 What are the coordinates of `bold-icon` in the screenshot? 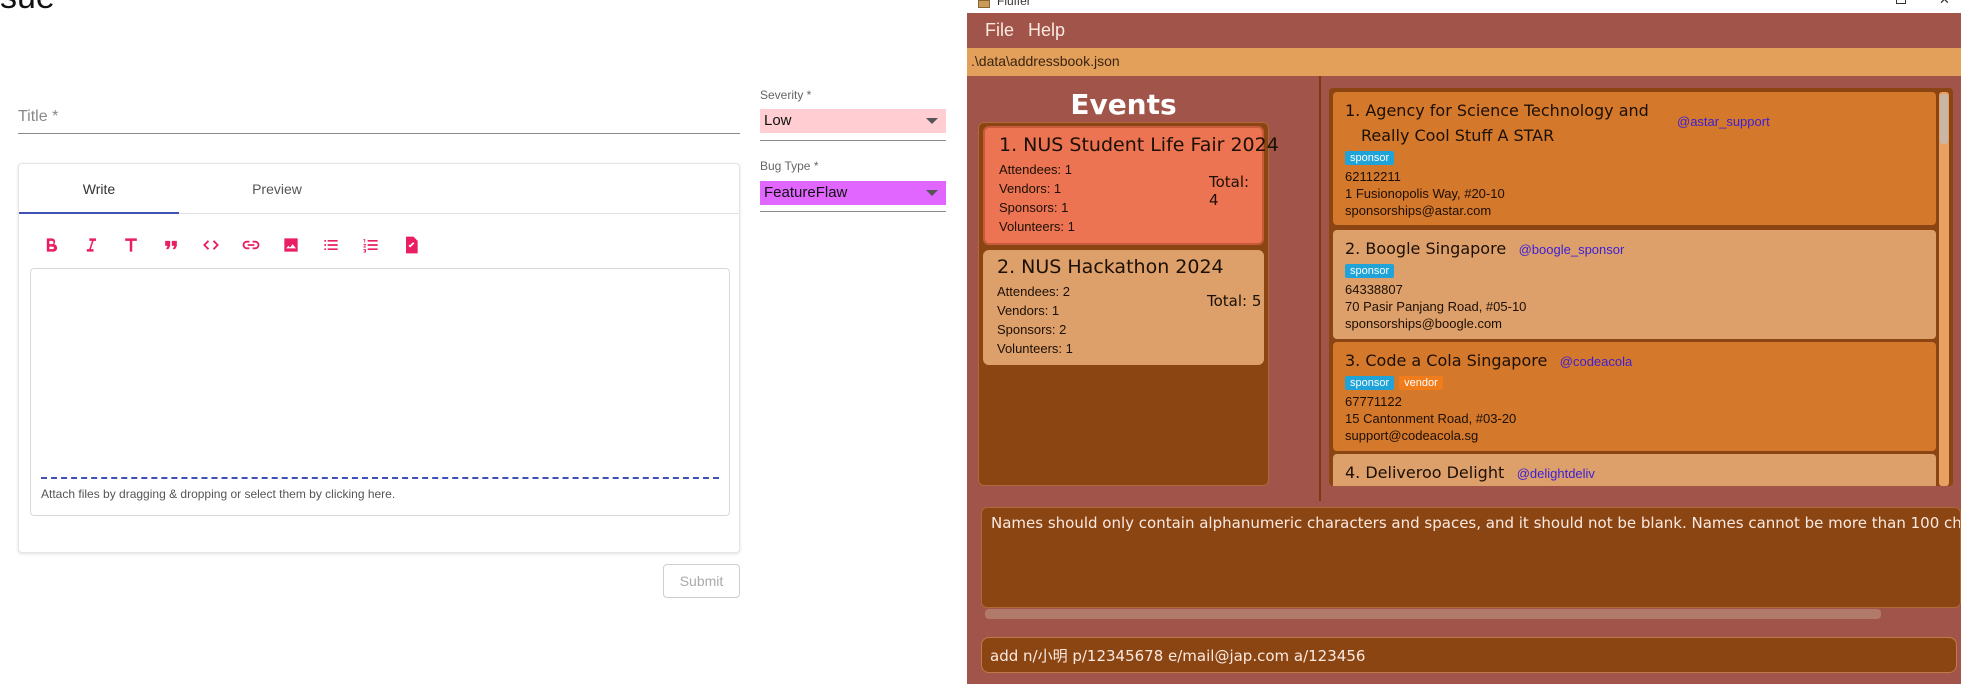 It's located at (51, 245).